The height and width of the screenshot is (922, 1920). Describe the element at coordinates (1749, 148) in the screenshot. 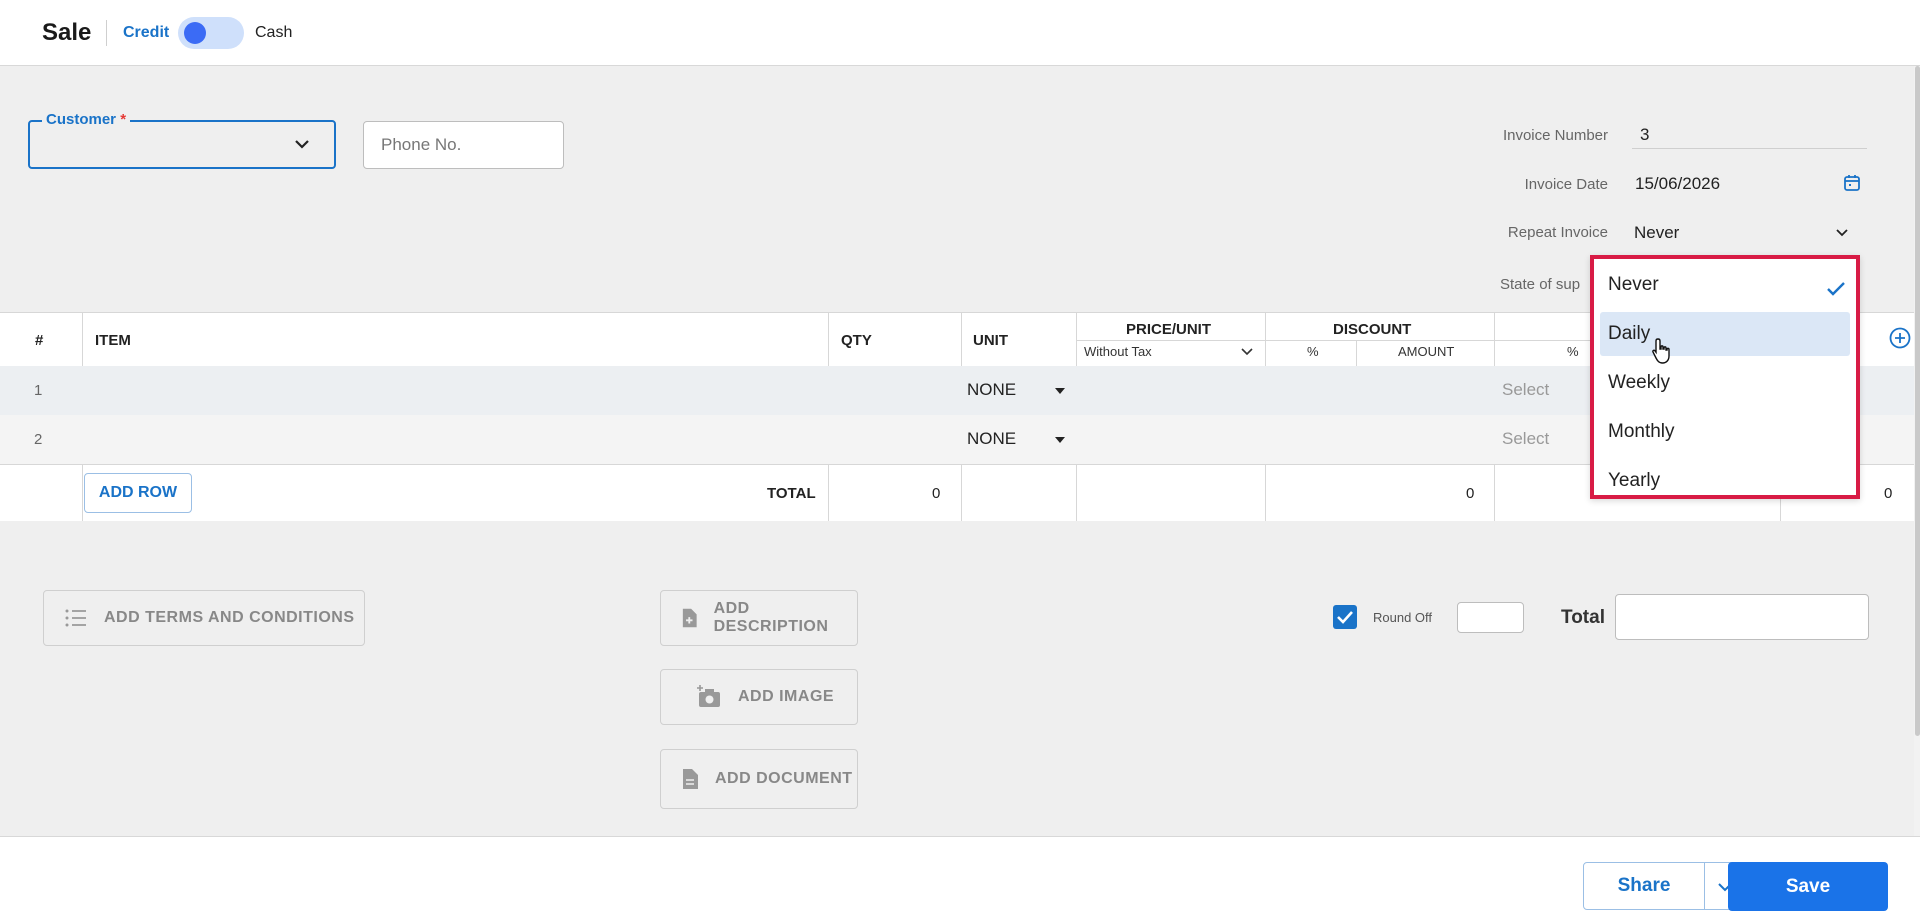

I see `invoice-number-underline` at that location.